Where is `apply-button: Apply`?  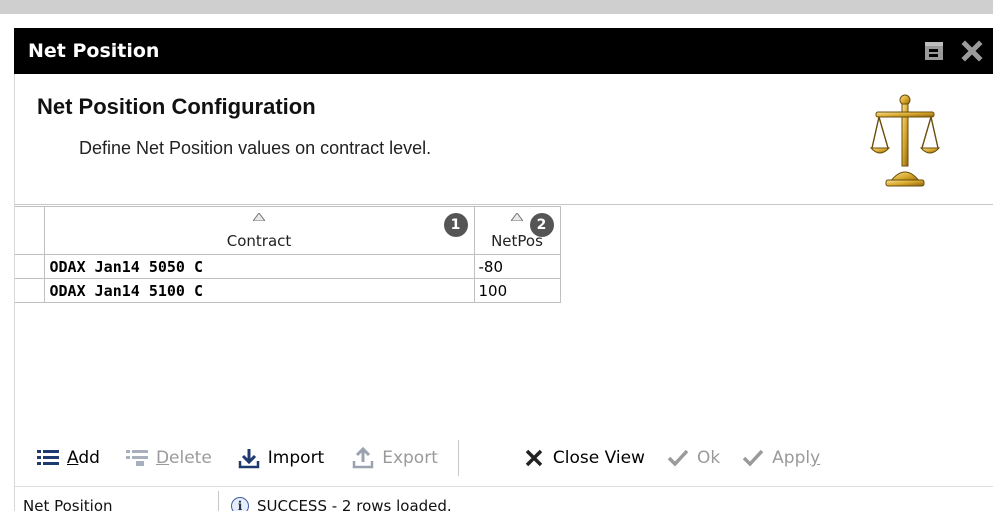
apply-button: Apply is located at coordinates (781, 458).